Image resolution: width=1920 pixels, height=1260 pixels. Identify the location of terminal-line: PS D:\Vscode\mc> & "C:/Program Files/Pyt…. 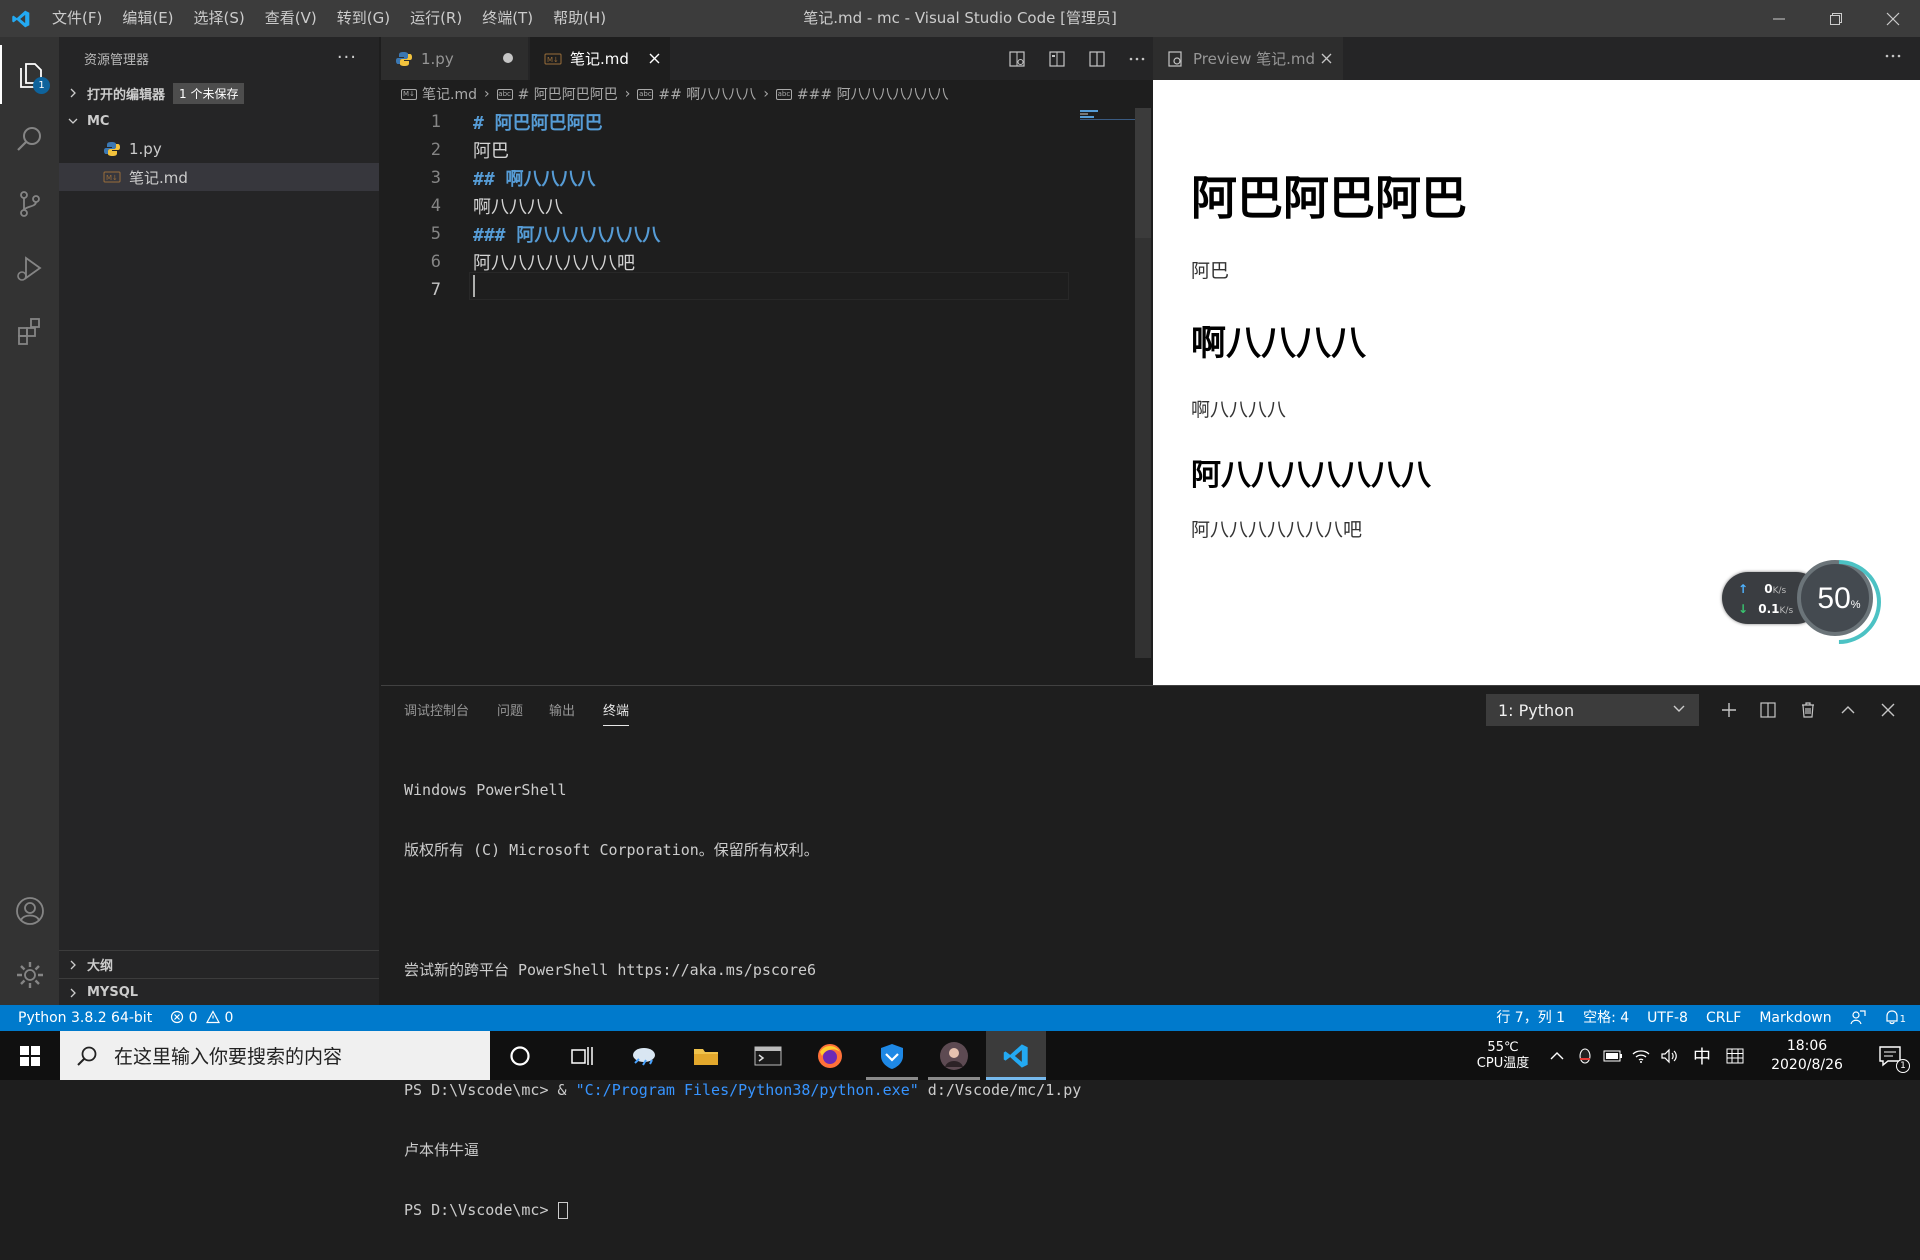
(742, 1090).